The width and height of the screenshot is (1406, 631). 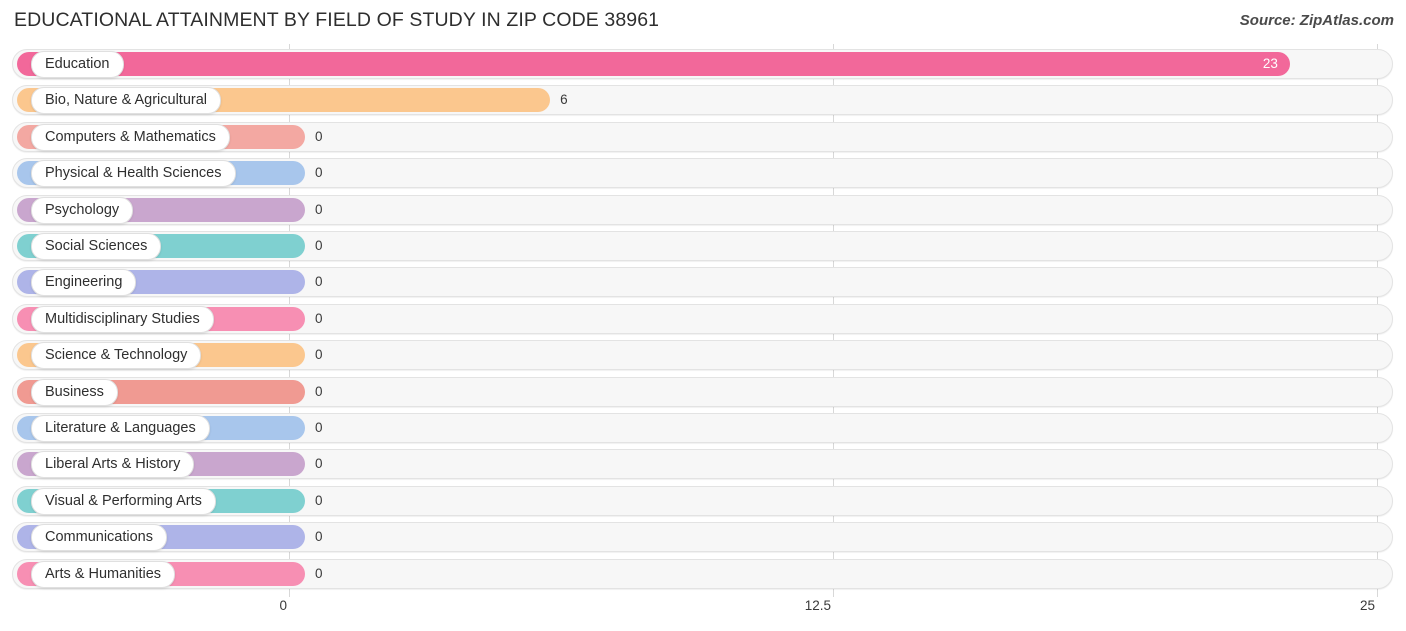 What do you see at coordinates (703, 614) in the screenshot?
I see `x-axis: 0 12.5 25` at bounding box center [703, 614].